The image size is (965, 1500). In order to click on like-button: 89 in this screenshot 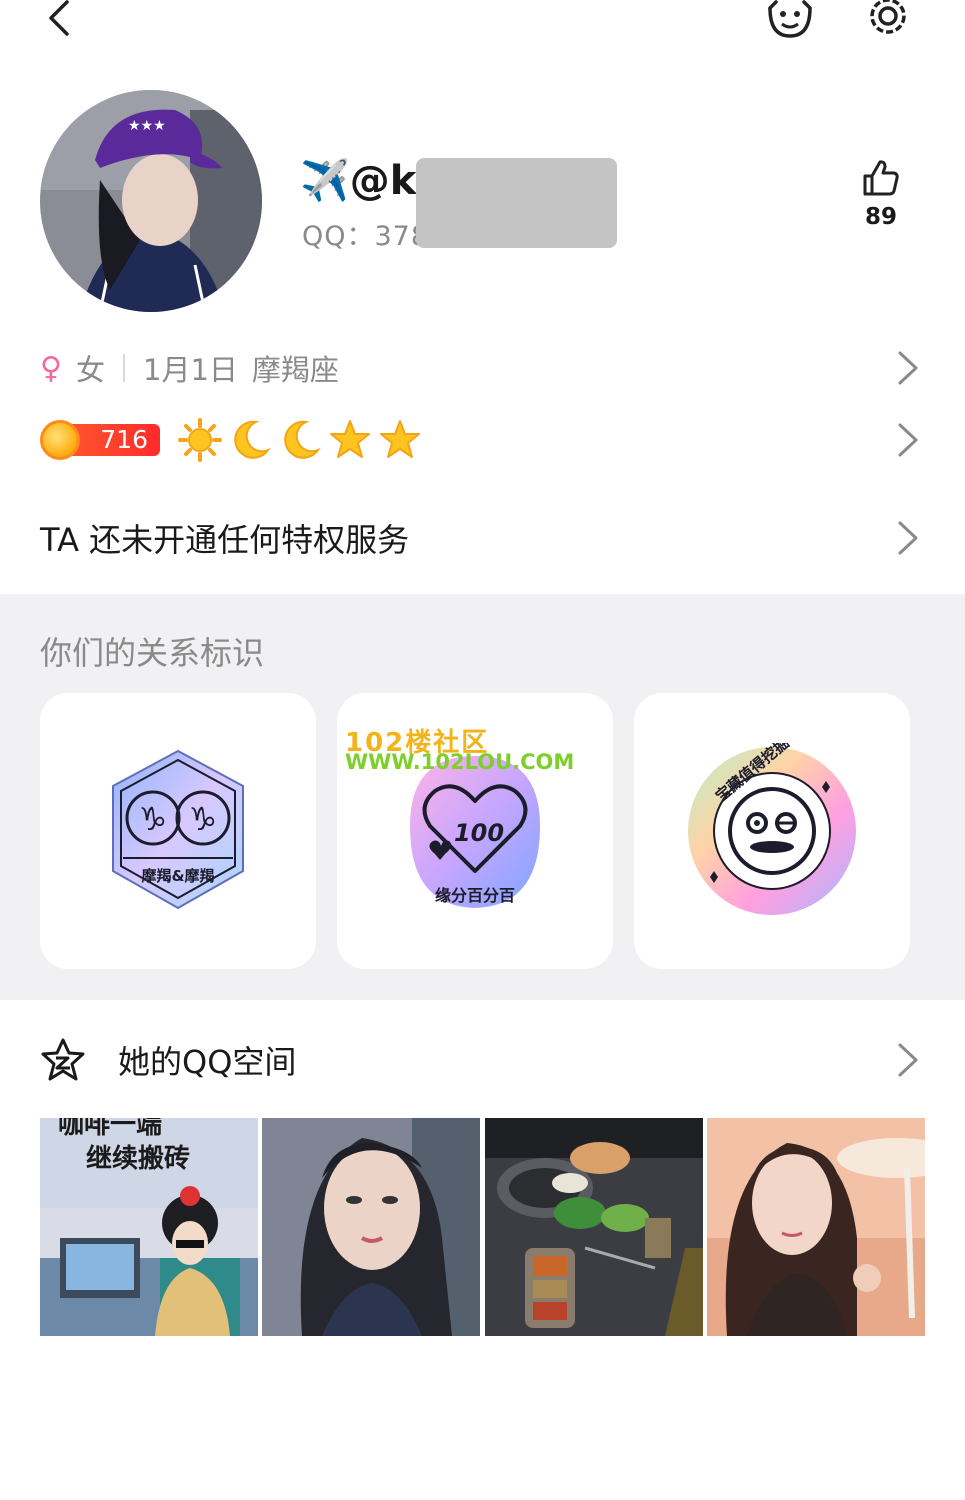, I will do `click(881, 203)`.